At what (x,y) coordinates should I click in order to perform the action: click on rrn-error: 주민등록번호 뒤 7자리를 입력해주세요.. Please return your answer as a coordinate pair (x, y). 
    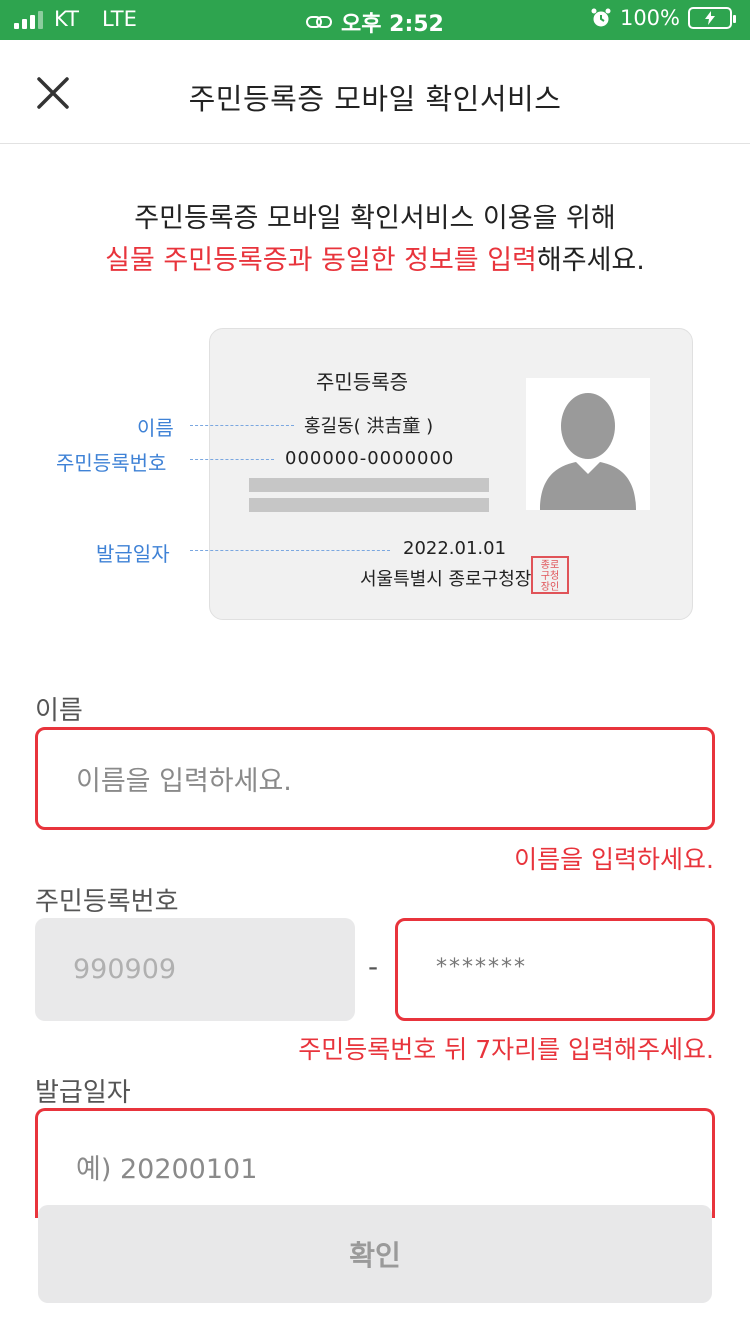
    Looking at the image, I should click on (506, 1049).